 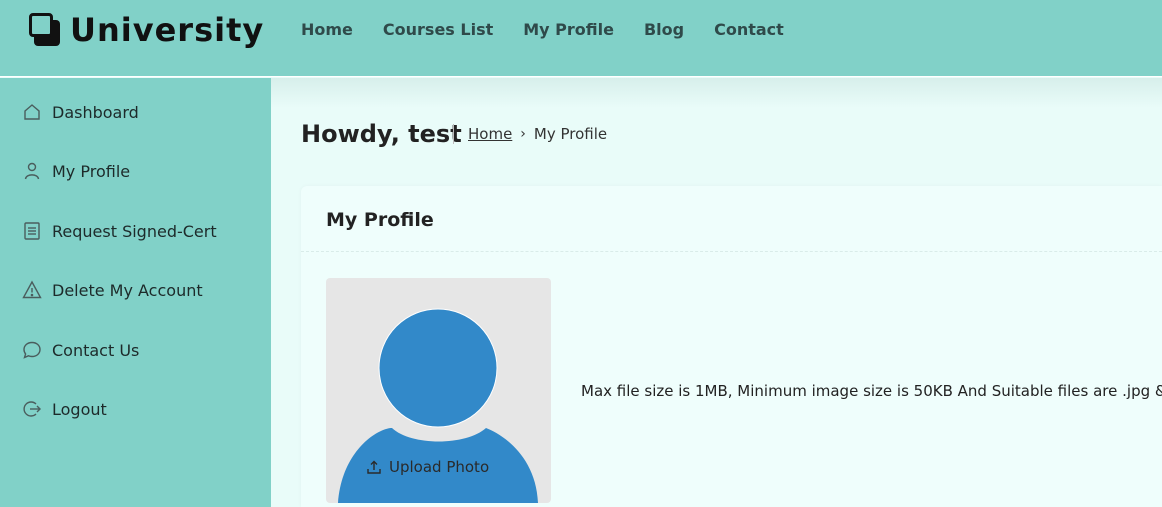 I want to click on sidebar-item-delete-account: Delete My Account, so click(x=112, y=290).